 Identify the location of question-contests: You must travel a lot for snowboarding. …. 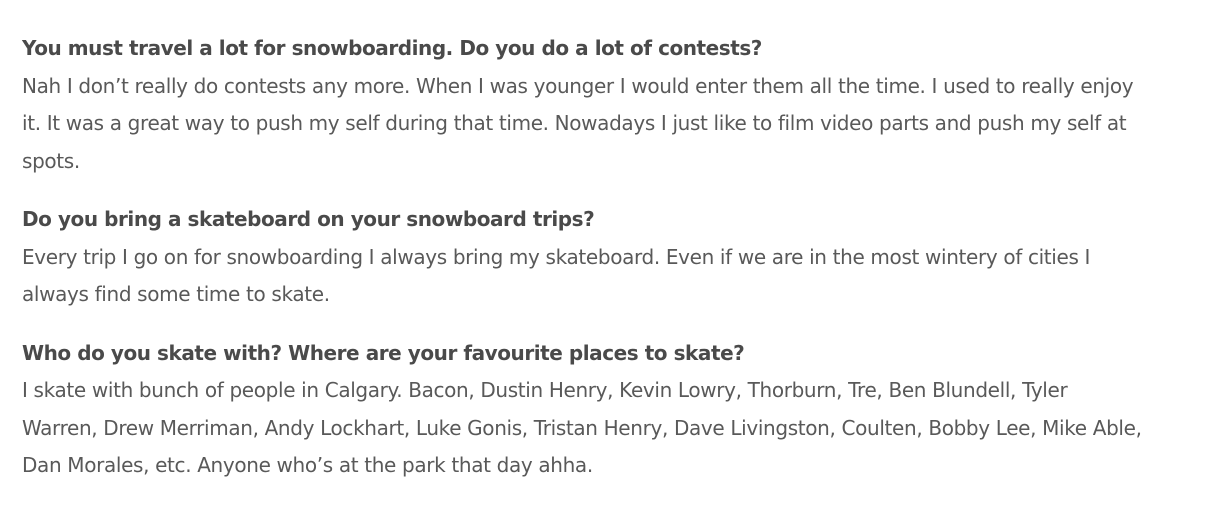
(392, 48).